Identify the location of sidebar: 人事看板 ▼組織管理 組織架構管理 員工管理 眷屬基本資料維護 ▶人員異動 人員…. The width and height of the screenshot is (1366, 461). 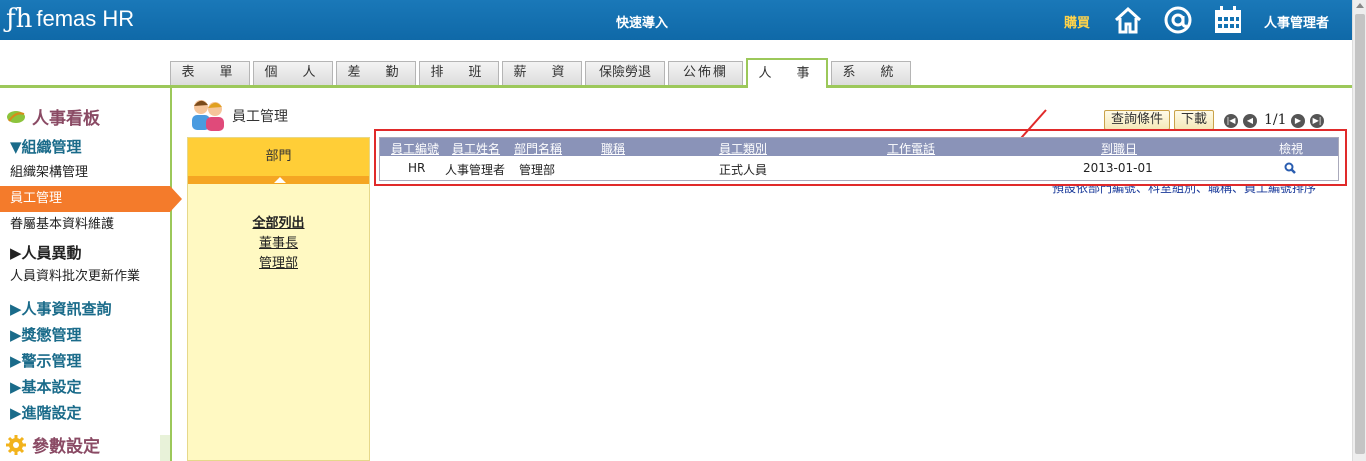
(91, 274).